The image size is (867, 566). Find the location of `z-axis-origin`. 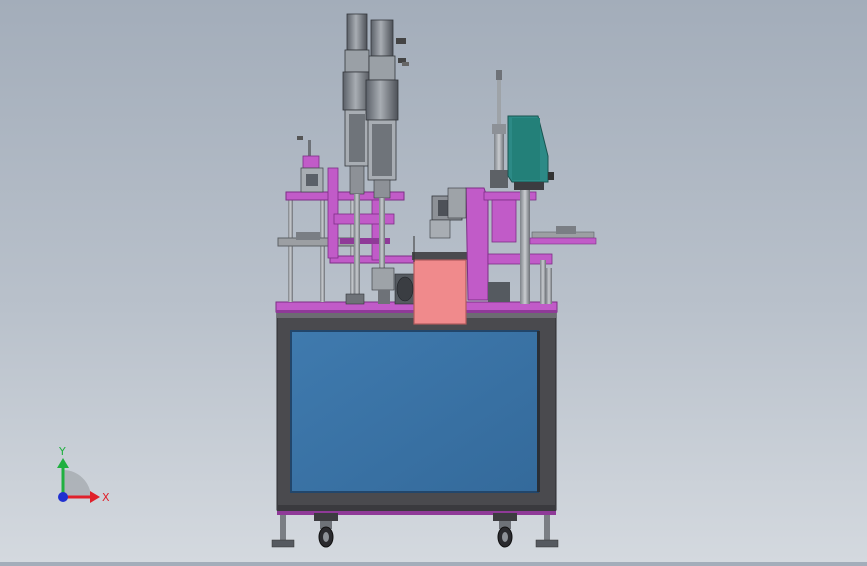

z-axis-origin is located at coordinates (63, 497).